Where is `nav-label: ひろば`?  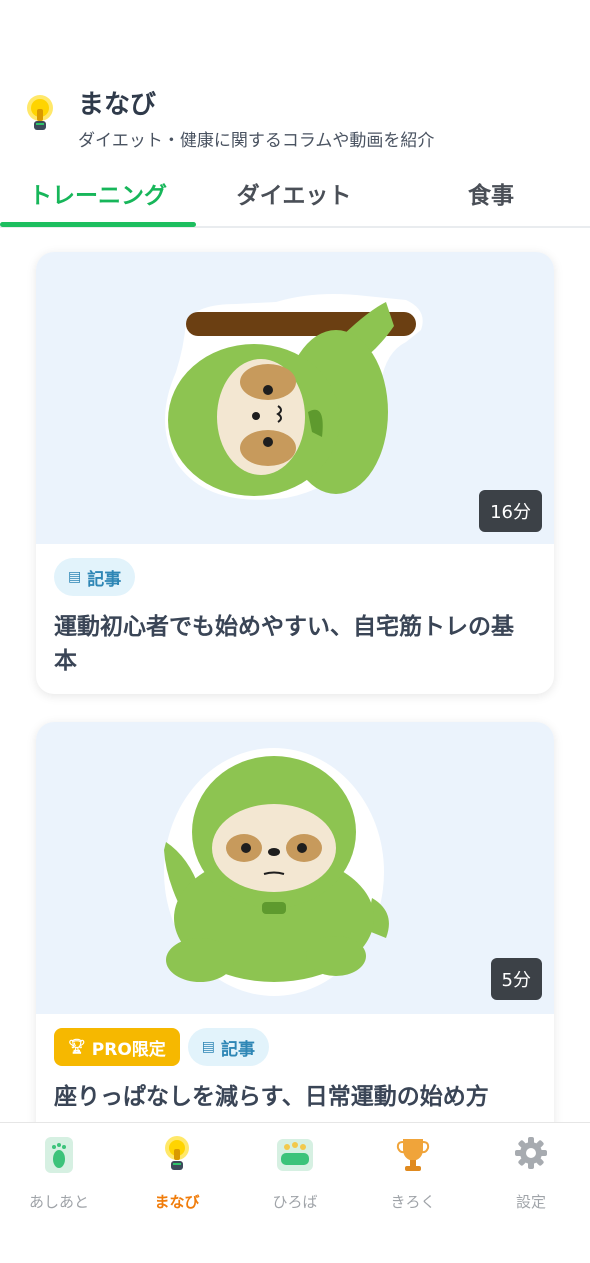 nav-label: ひろば is located at coordinates (295, 1202).